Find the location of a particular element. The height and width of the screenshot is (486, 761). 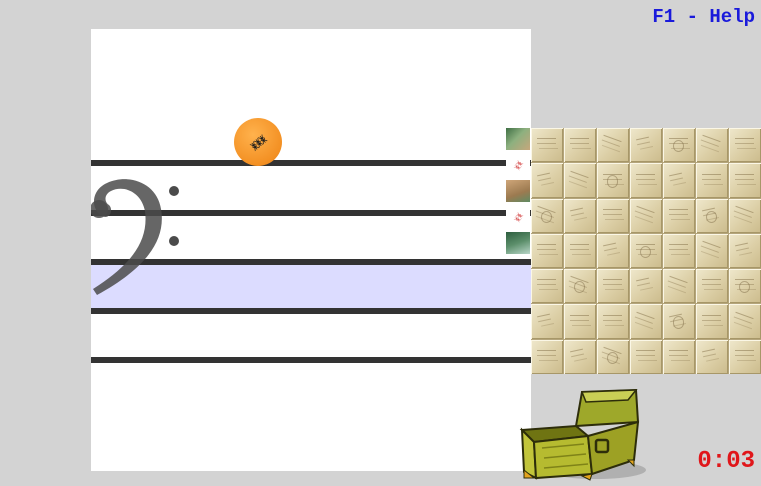

note-name-glyph-icon: ᛤᛤᛤ is located at coordinates (258, 143).